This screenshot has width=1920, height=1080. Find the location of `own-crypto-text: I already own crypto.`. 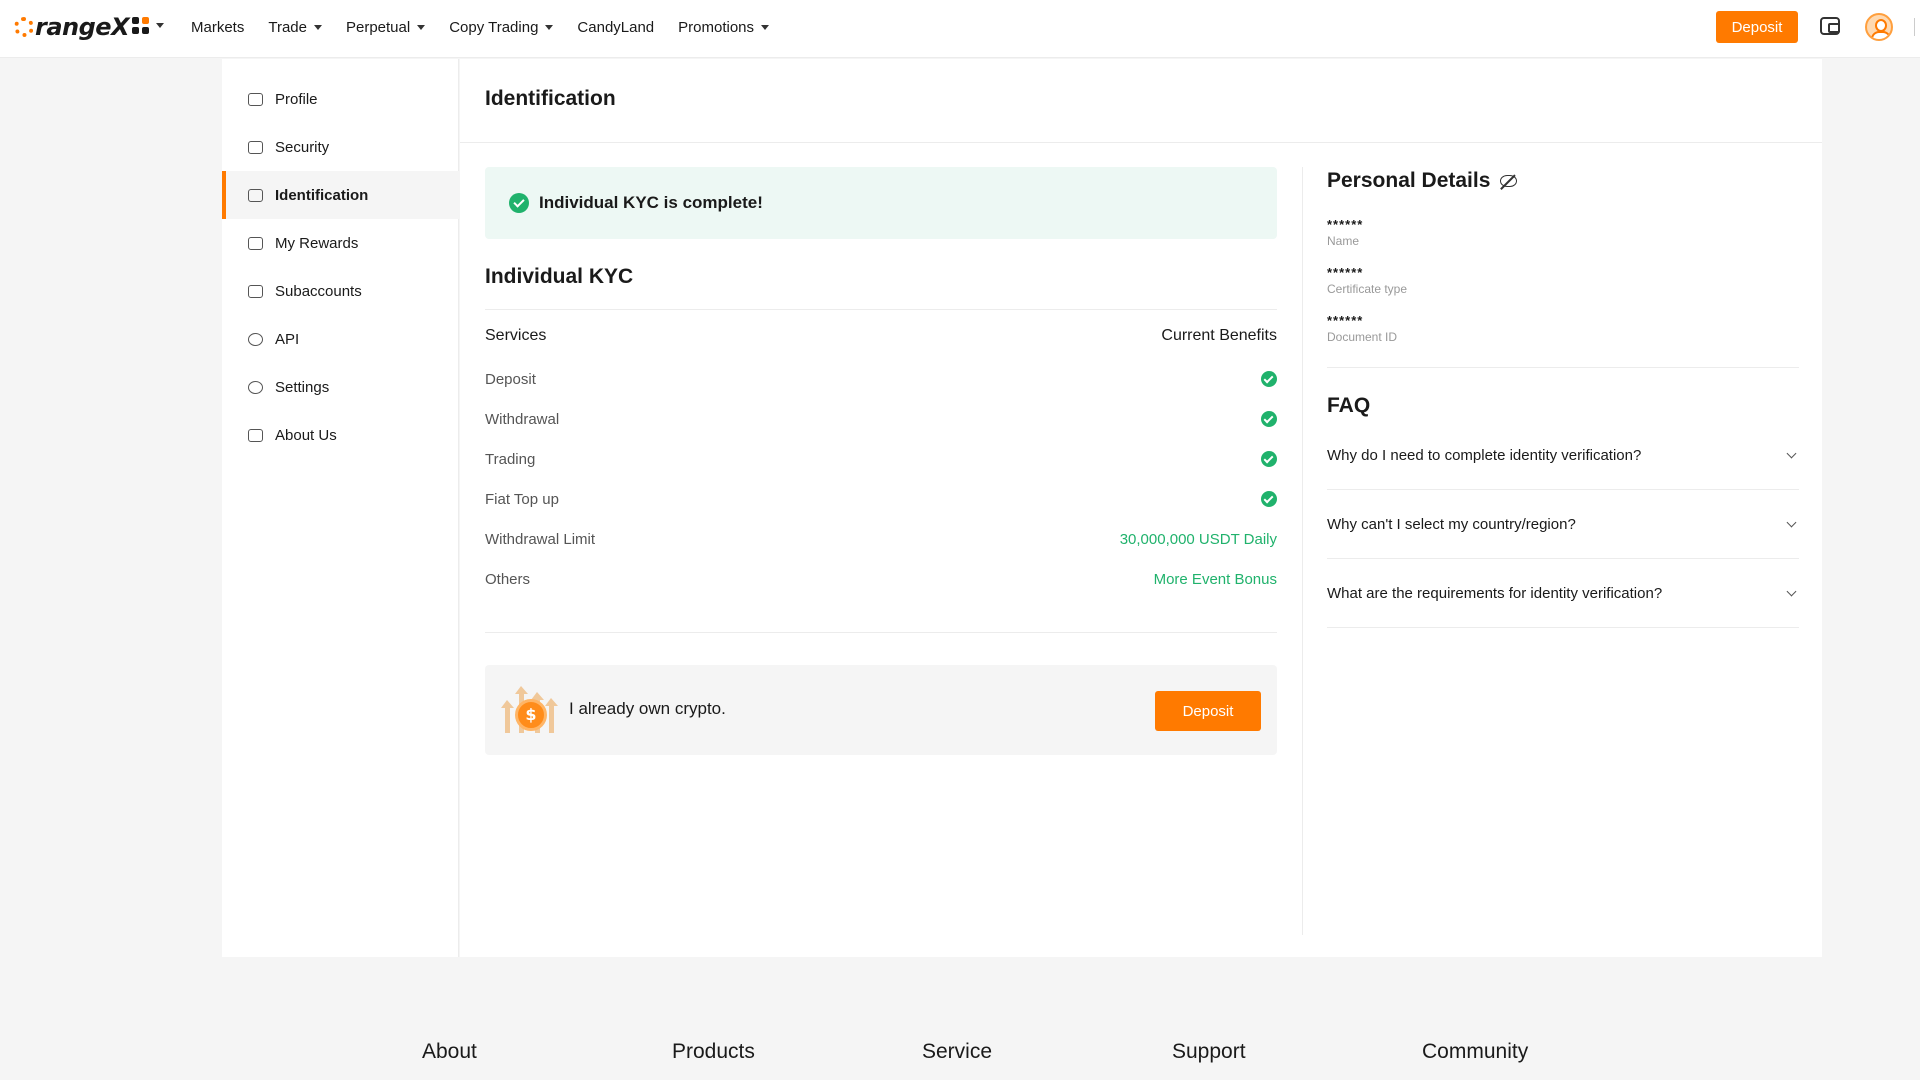

own-crypto-text: I already own crypto. is located at coordinates (647, 708).